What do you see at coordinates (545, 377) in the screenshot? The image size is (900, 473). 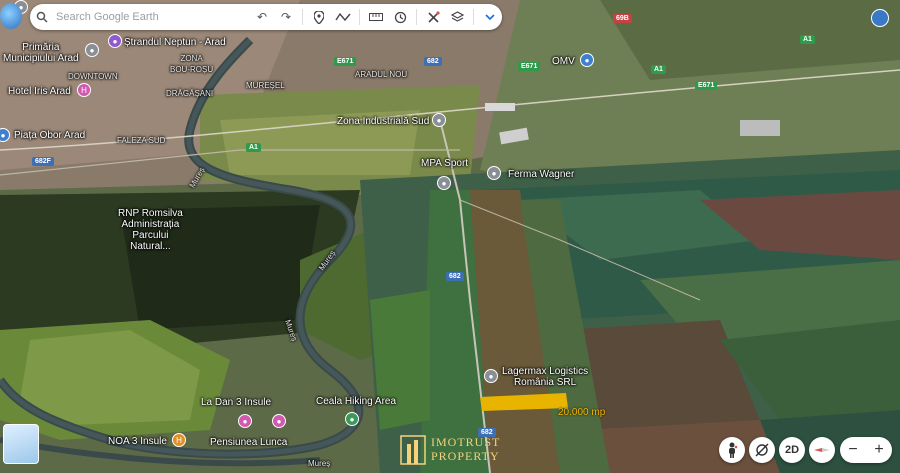 I see `place-label-lagermax: Lagermax Logistics România SRL` at bounding box center [545, 377].